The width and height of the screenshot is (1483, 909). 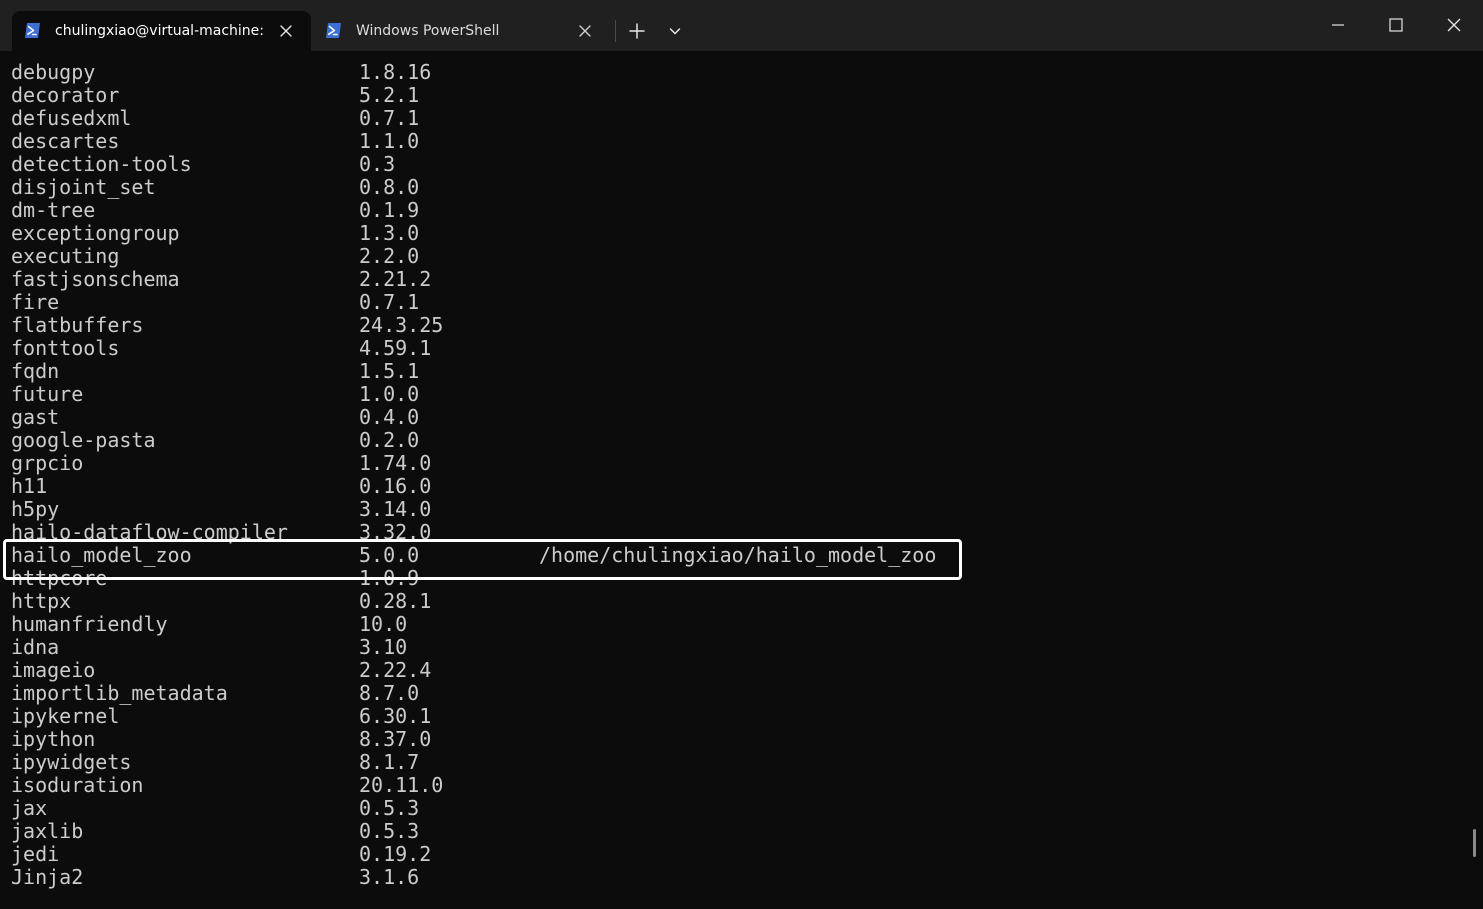 I want to click on package-name: dm-tree, so click(x=53, y=210).